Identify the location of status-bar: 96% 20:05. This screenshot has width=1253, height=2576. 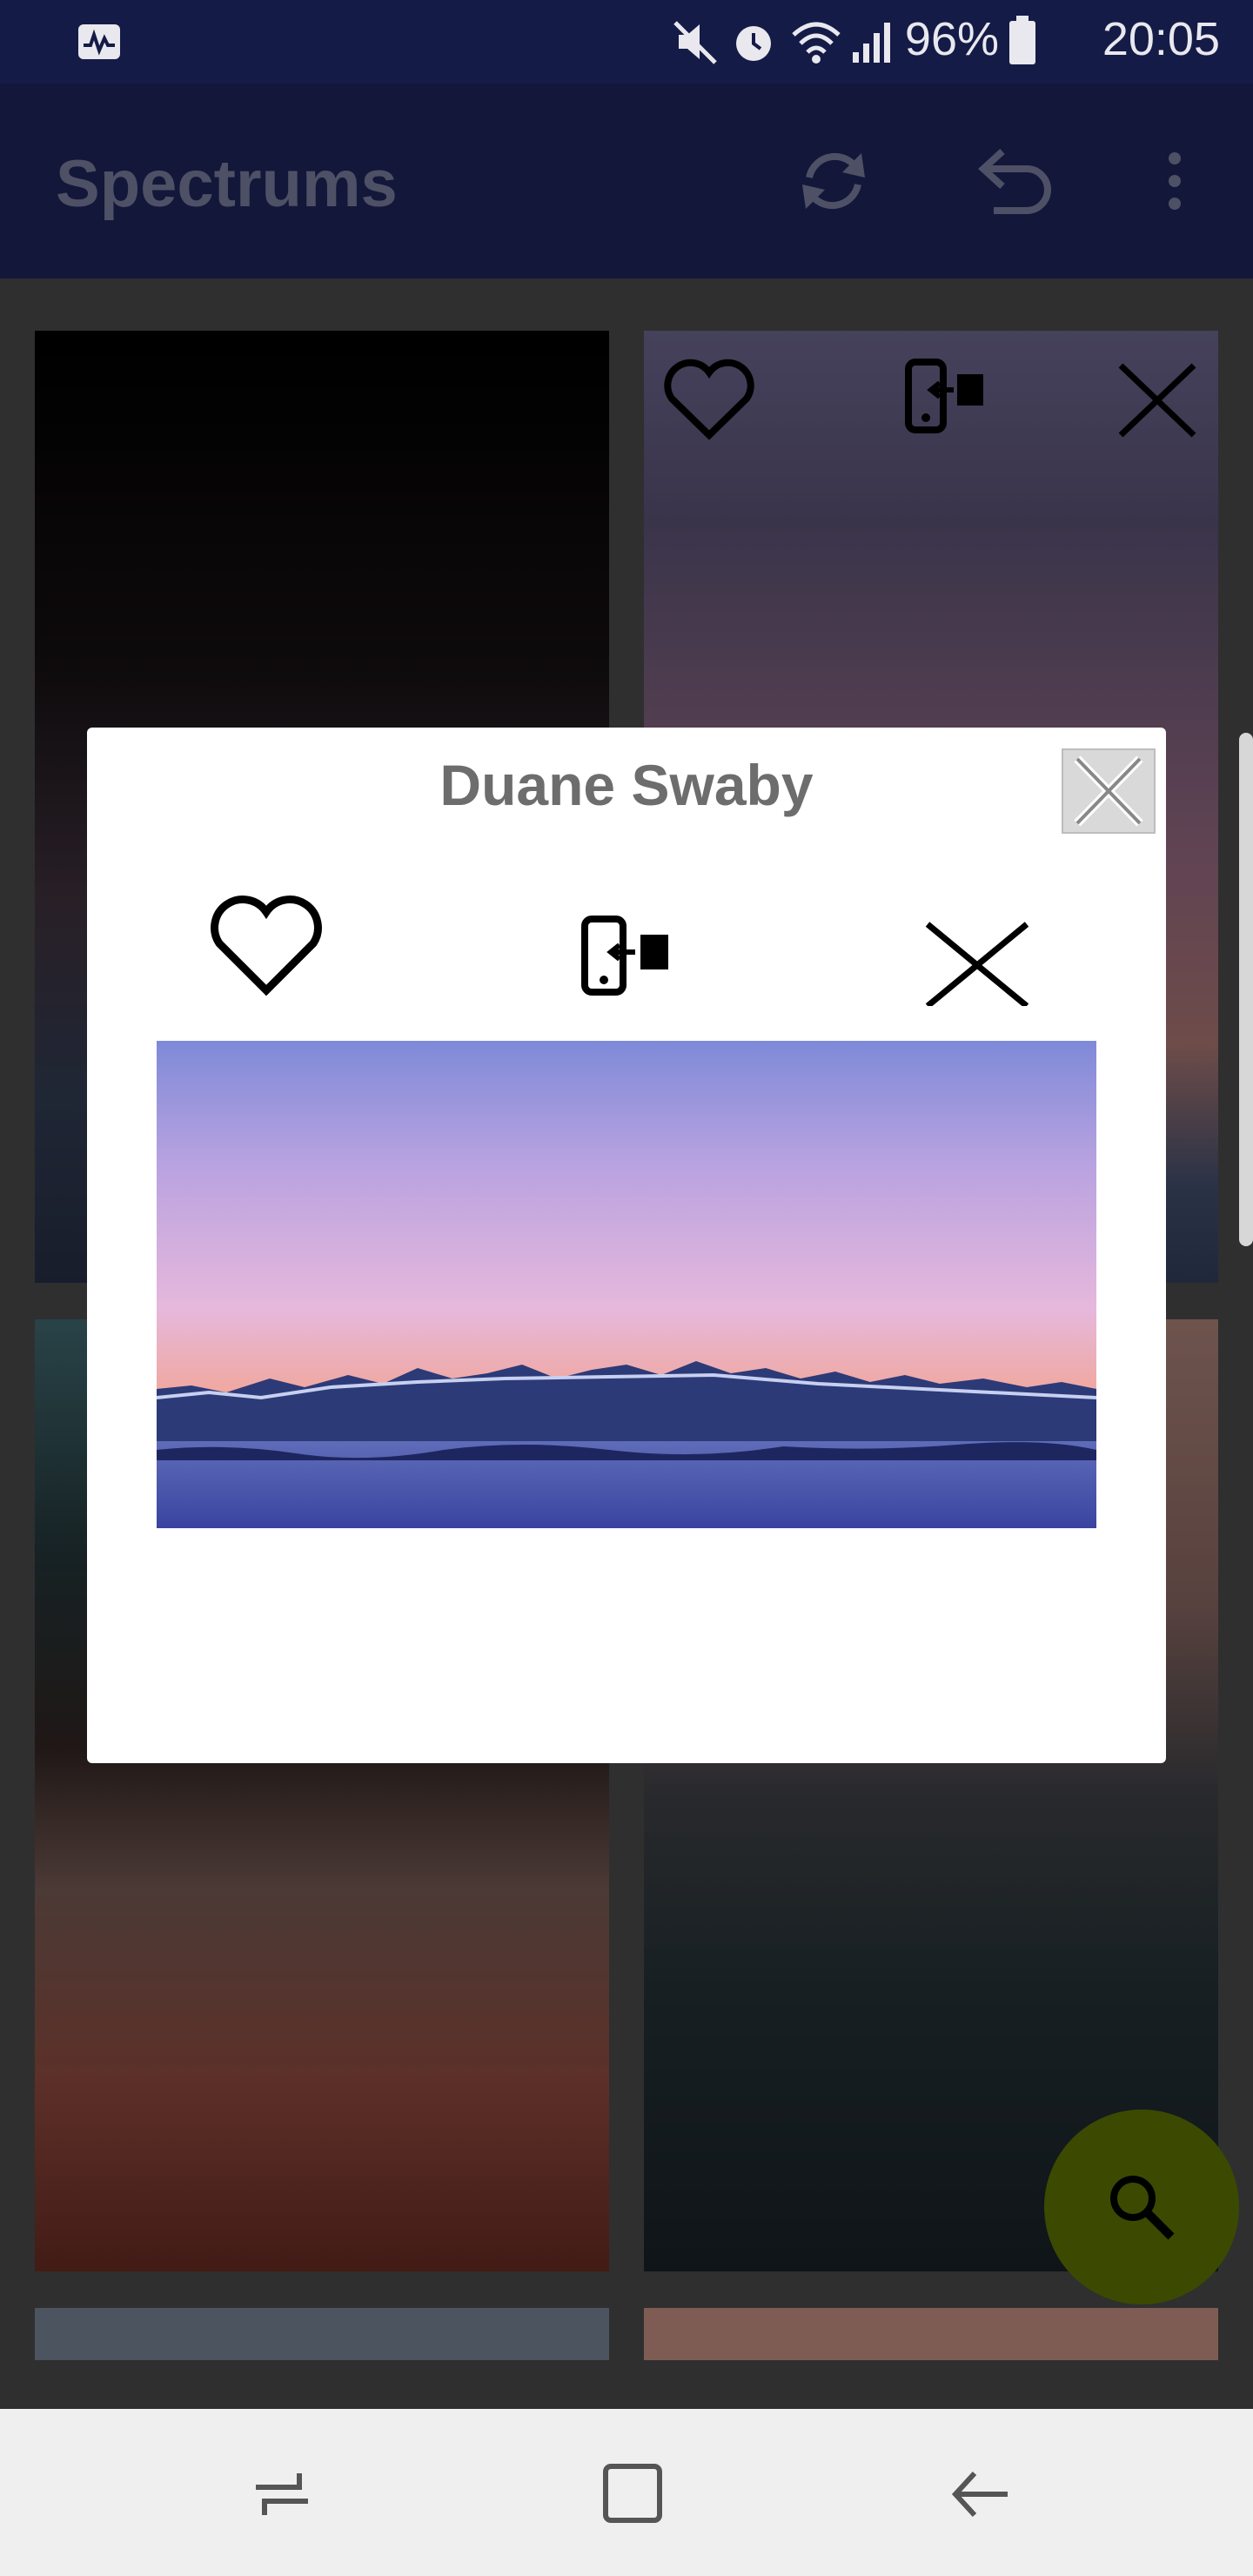
(626, 42).